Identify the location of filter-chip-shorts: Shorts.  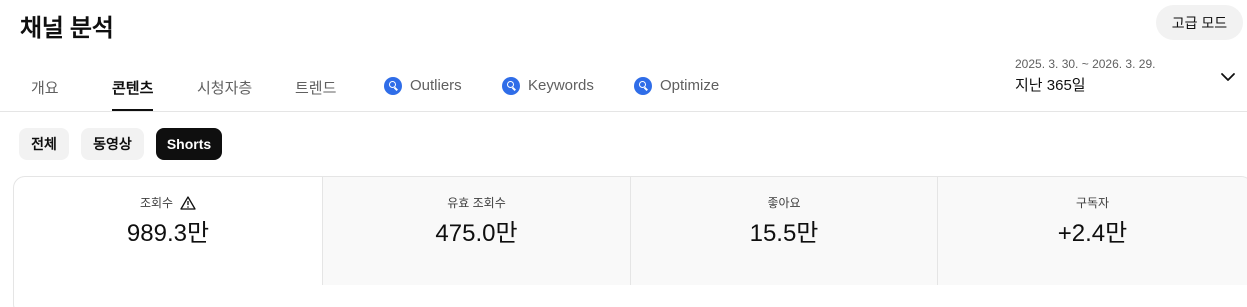
(189, 144).